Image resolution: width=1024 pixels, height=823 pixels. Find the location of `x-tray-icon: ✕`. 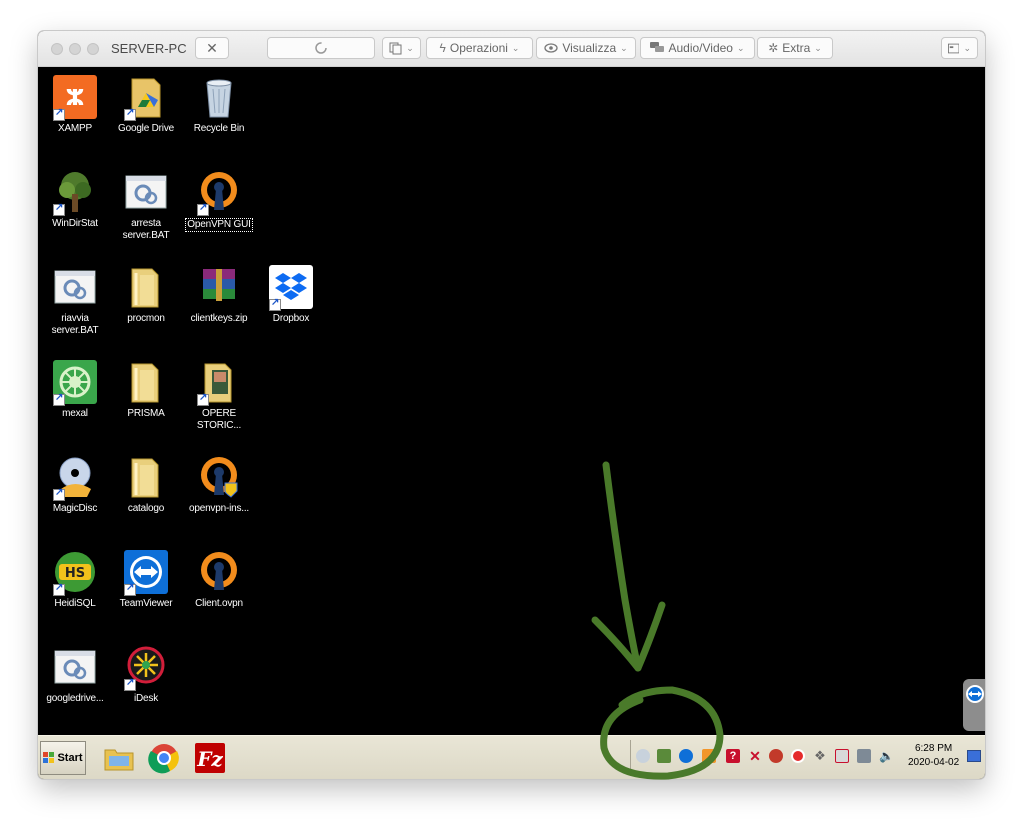

x-tray-icon: ✕ is located at coordinates (755, 756).